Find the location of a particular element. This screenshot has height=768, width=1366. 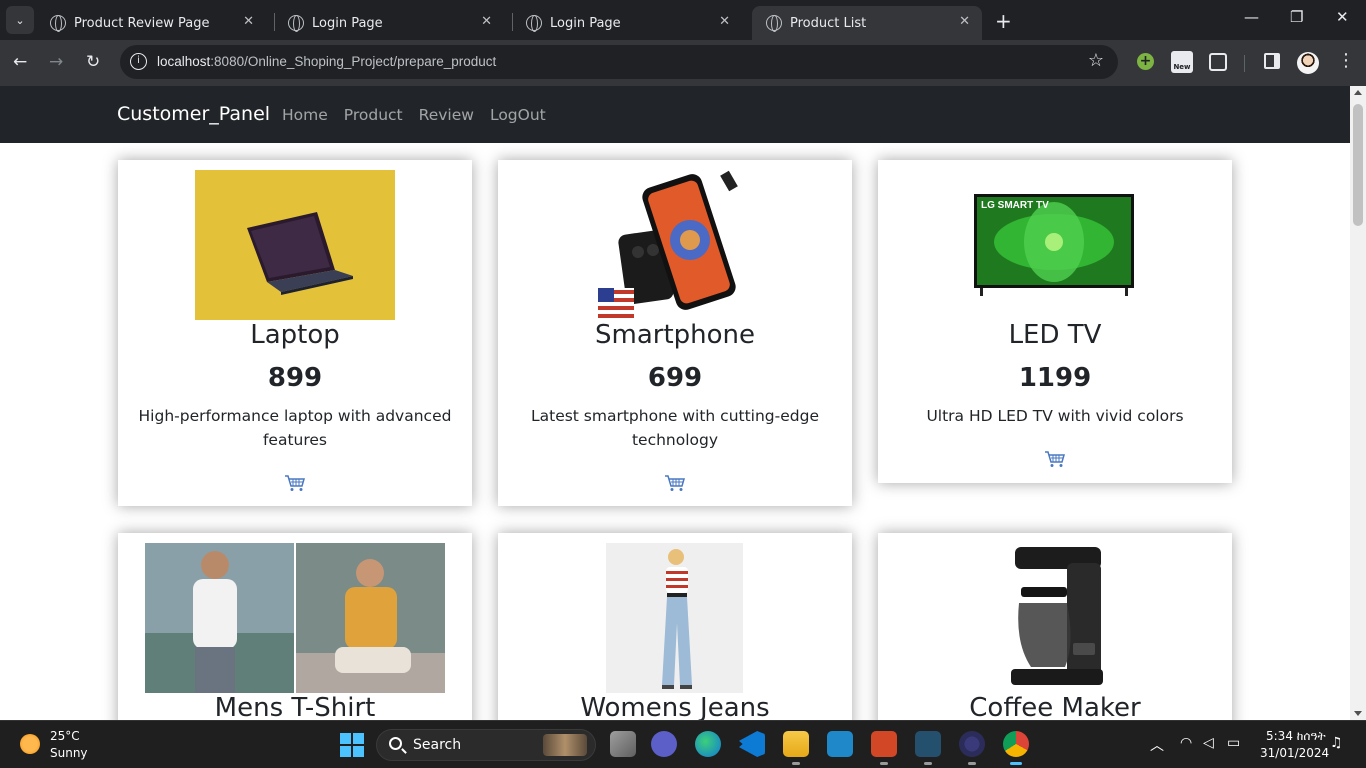

product-name: Coffee Maker is located at coordinates (1055, 706).